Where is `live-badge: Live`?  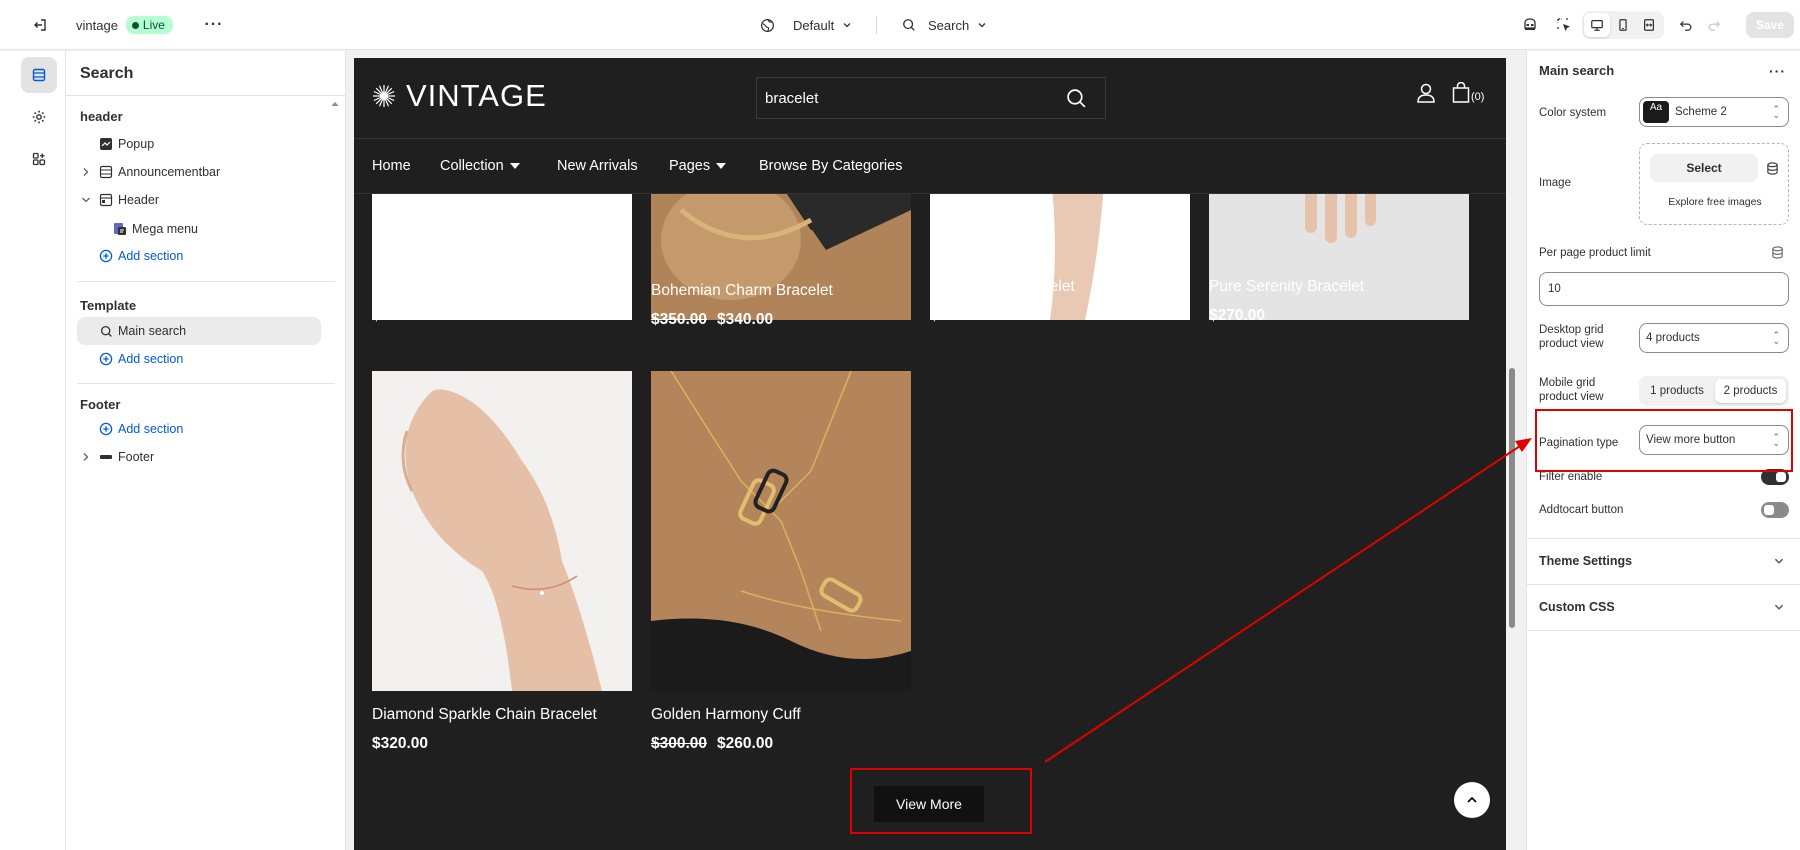 live-badge: Live is located at coordinates (149, 25).